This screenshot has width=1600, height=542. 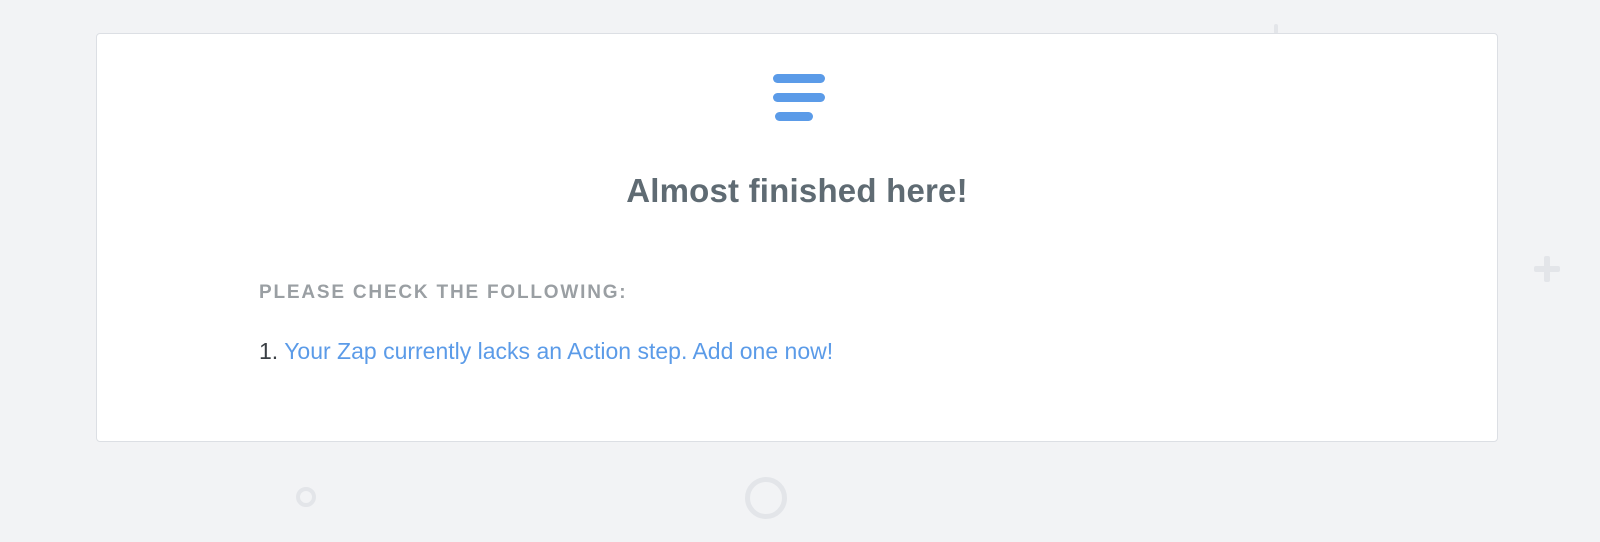 I want to click on checklist-item-number: 1., so click(x=269, y=351).